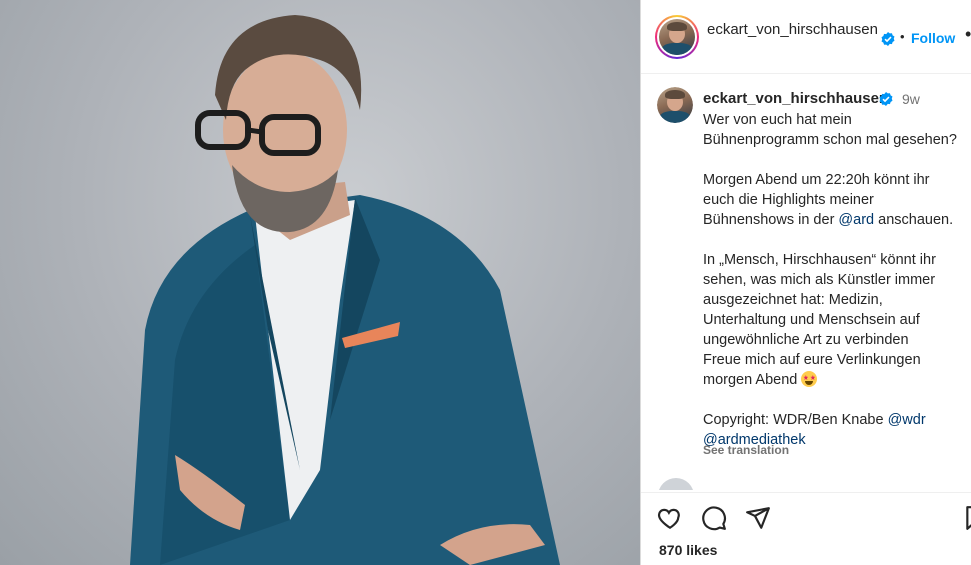 This screenshot has width=971, height=565. I want to click on caption-line: Copyright: WDR/Ben Knabe, so click(795, 420).